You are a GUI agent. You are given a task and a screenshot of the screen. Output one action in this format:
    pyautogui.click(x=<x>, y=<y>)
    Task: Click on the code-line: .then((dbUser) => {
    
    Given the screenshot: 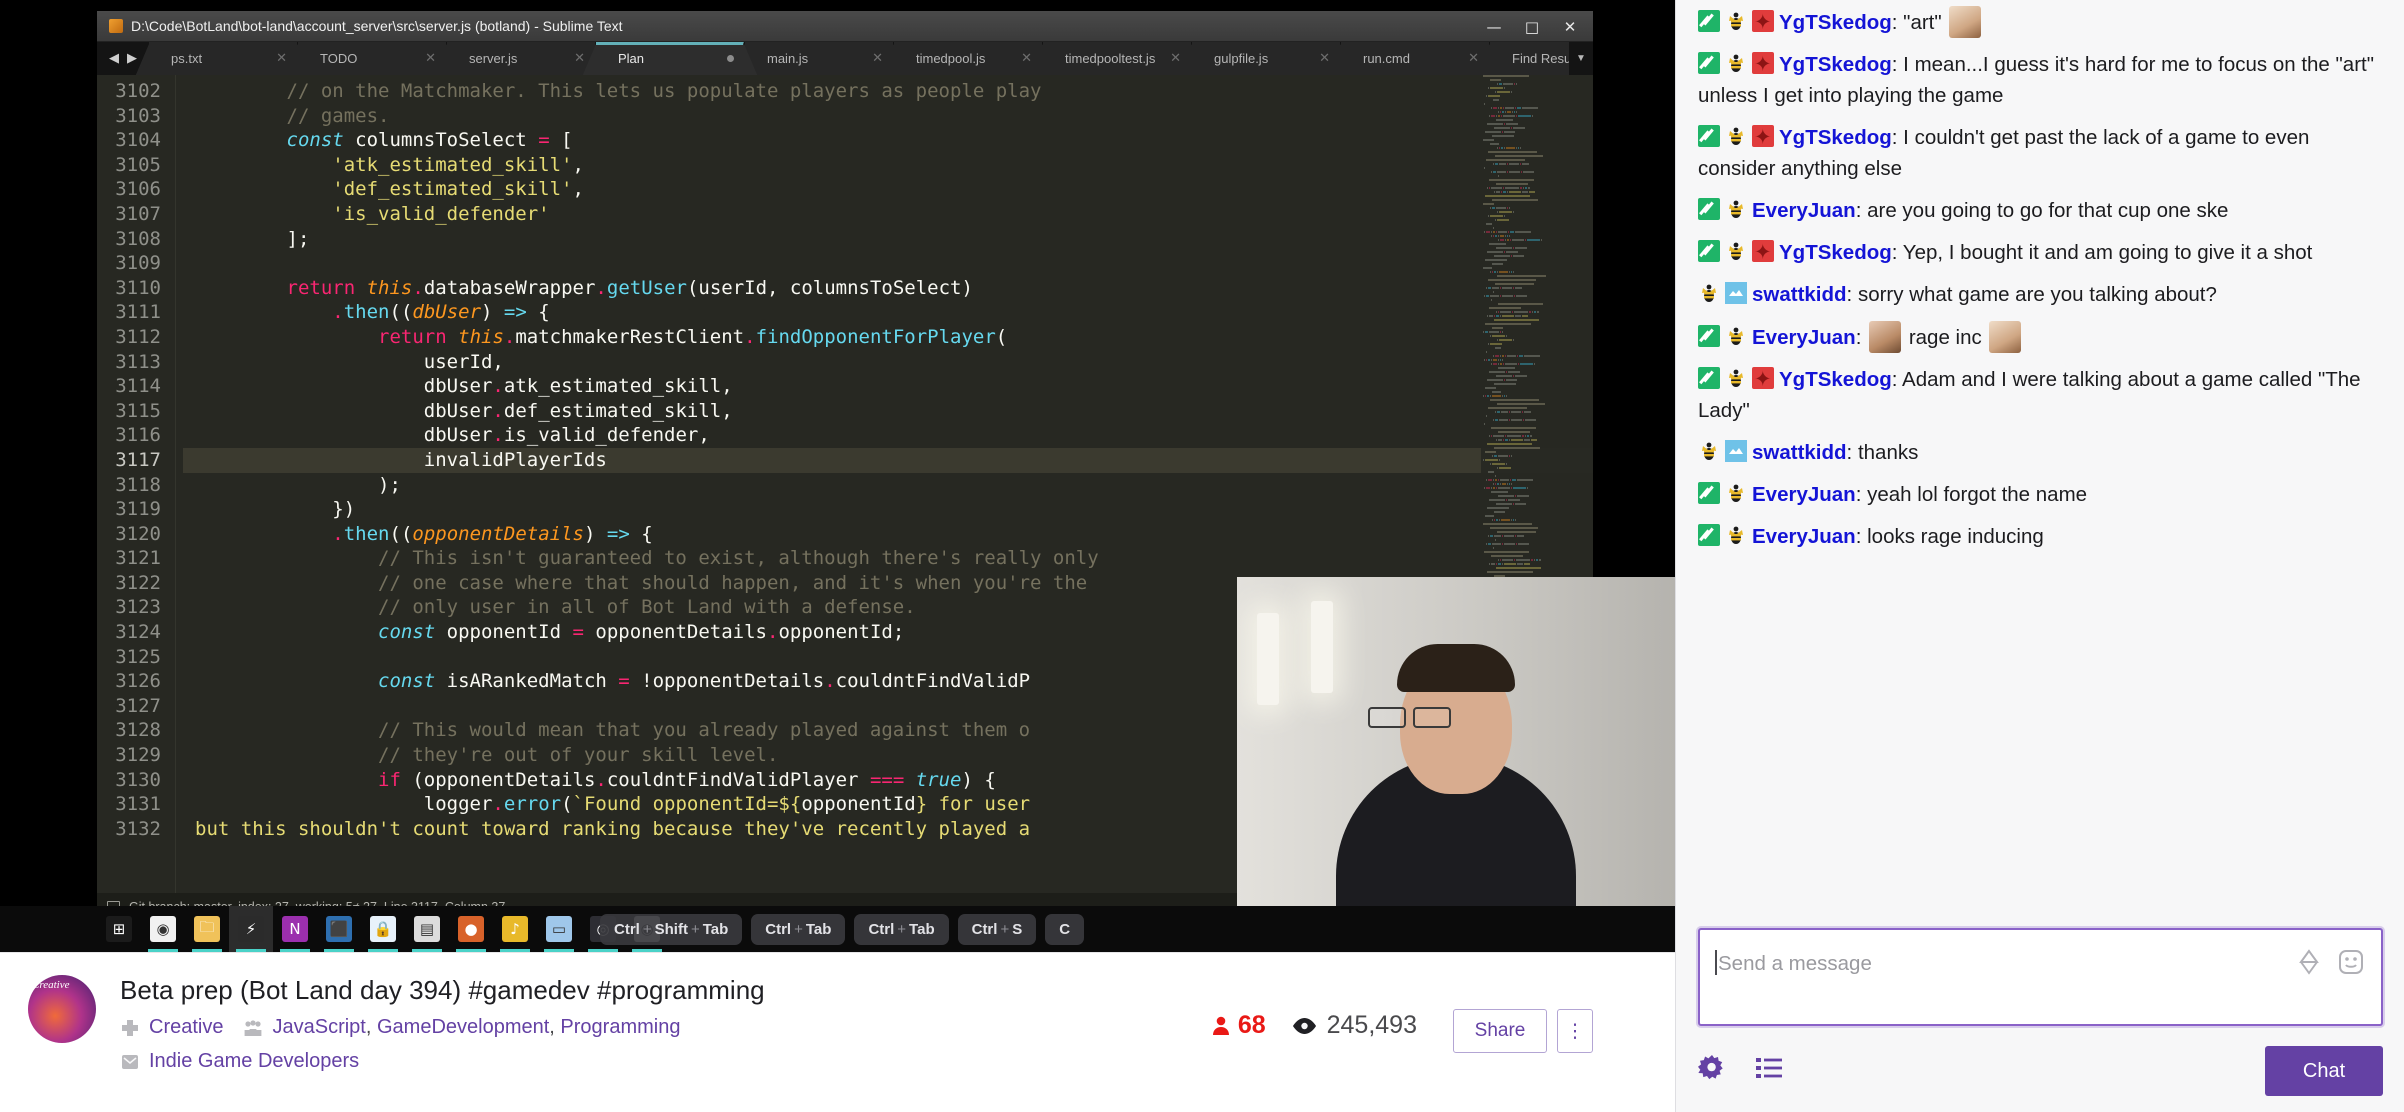 What is the action you would take?
    pyautogui.click(x=888, y=312)
    